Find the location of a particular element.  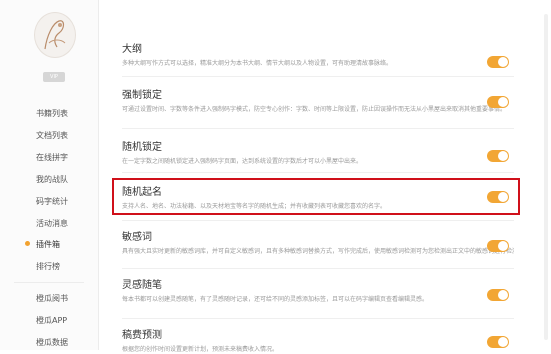

avatar-sketch-icon is located at coordinates (55, 35).